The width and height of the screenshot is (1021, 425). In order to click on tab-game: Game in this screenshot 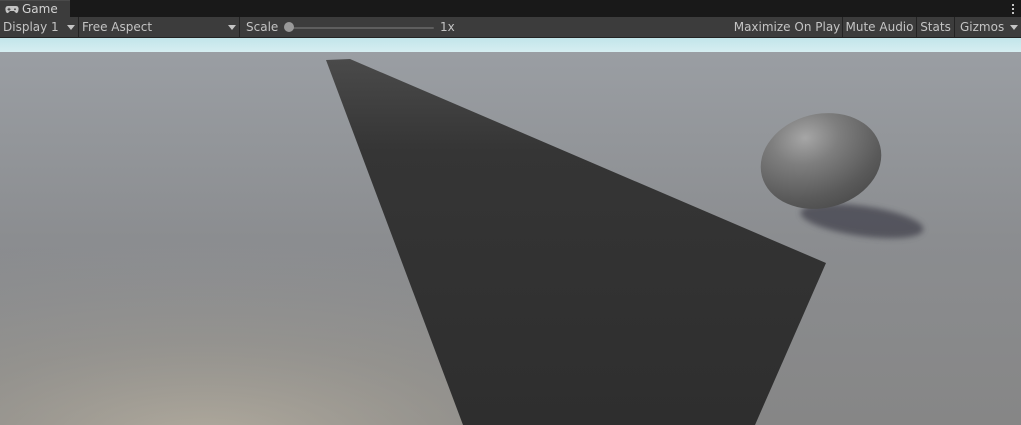, I will do `click(35, 8)`.